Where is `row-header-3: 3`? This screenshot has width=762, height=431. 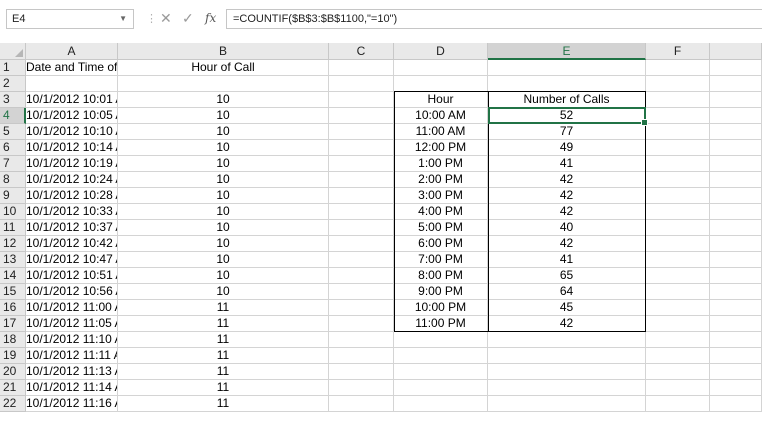
row-header-3: 3 is located at coordinates (13, 100).